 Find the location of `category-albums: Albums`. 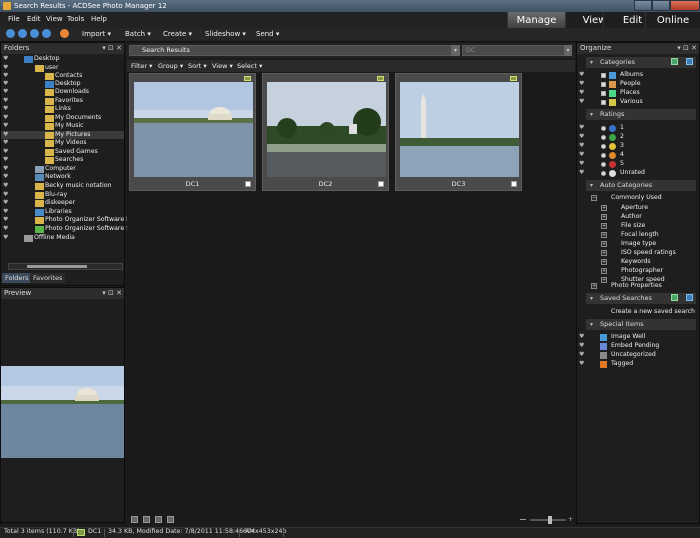

category-albums: Albums is located at coordinates (631, 74).